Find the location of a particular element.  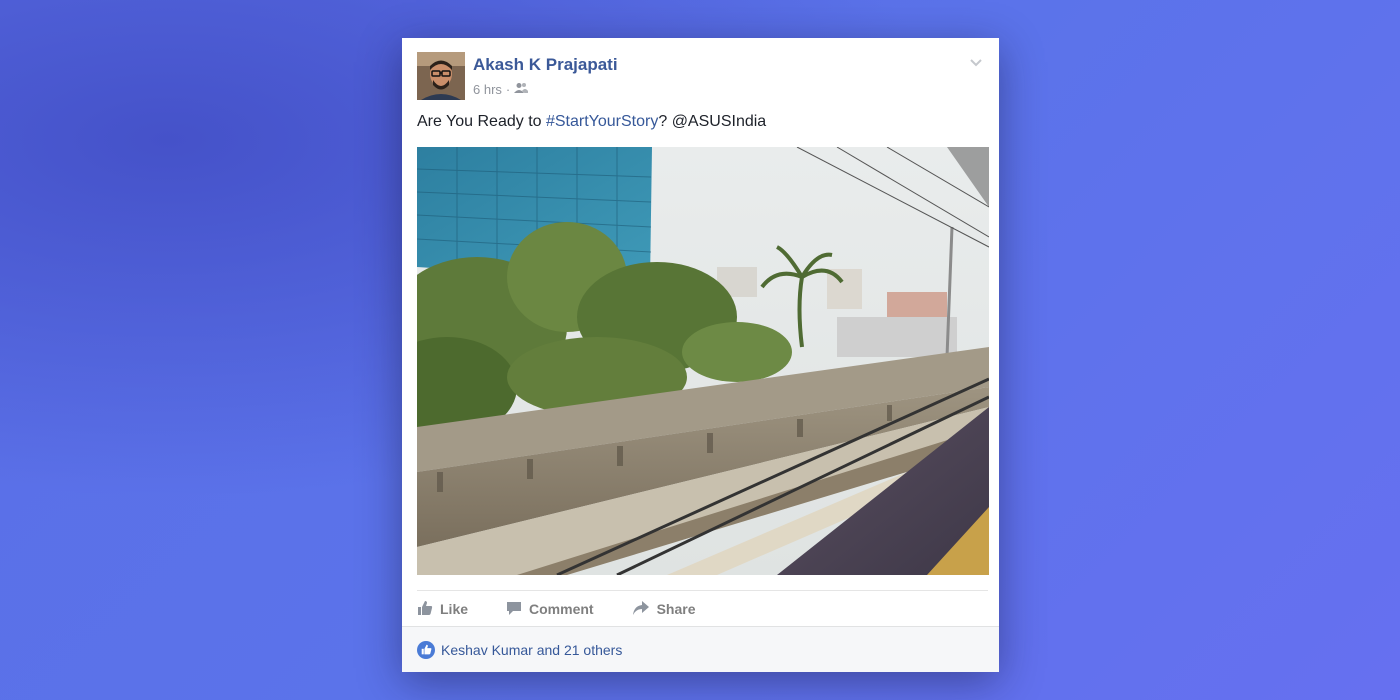

post-time: 6 hrs is located at coordinates (487, 89).